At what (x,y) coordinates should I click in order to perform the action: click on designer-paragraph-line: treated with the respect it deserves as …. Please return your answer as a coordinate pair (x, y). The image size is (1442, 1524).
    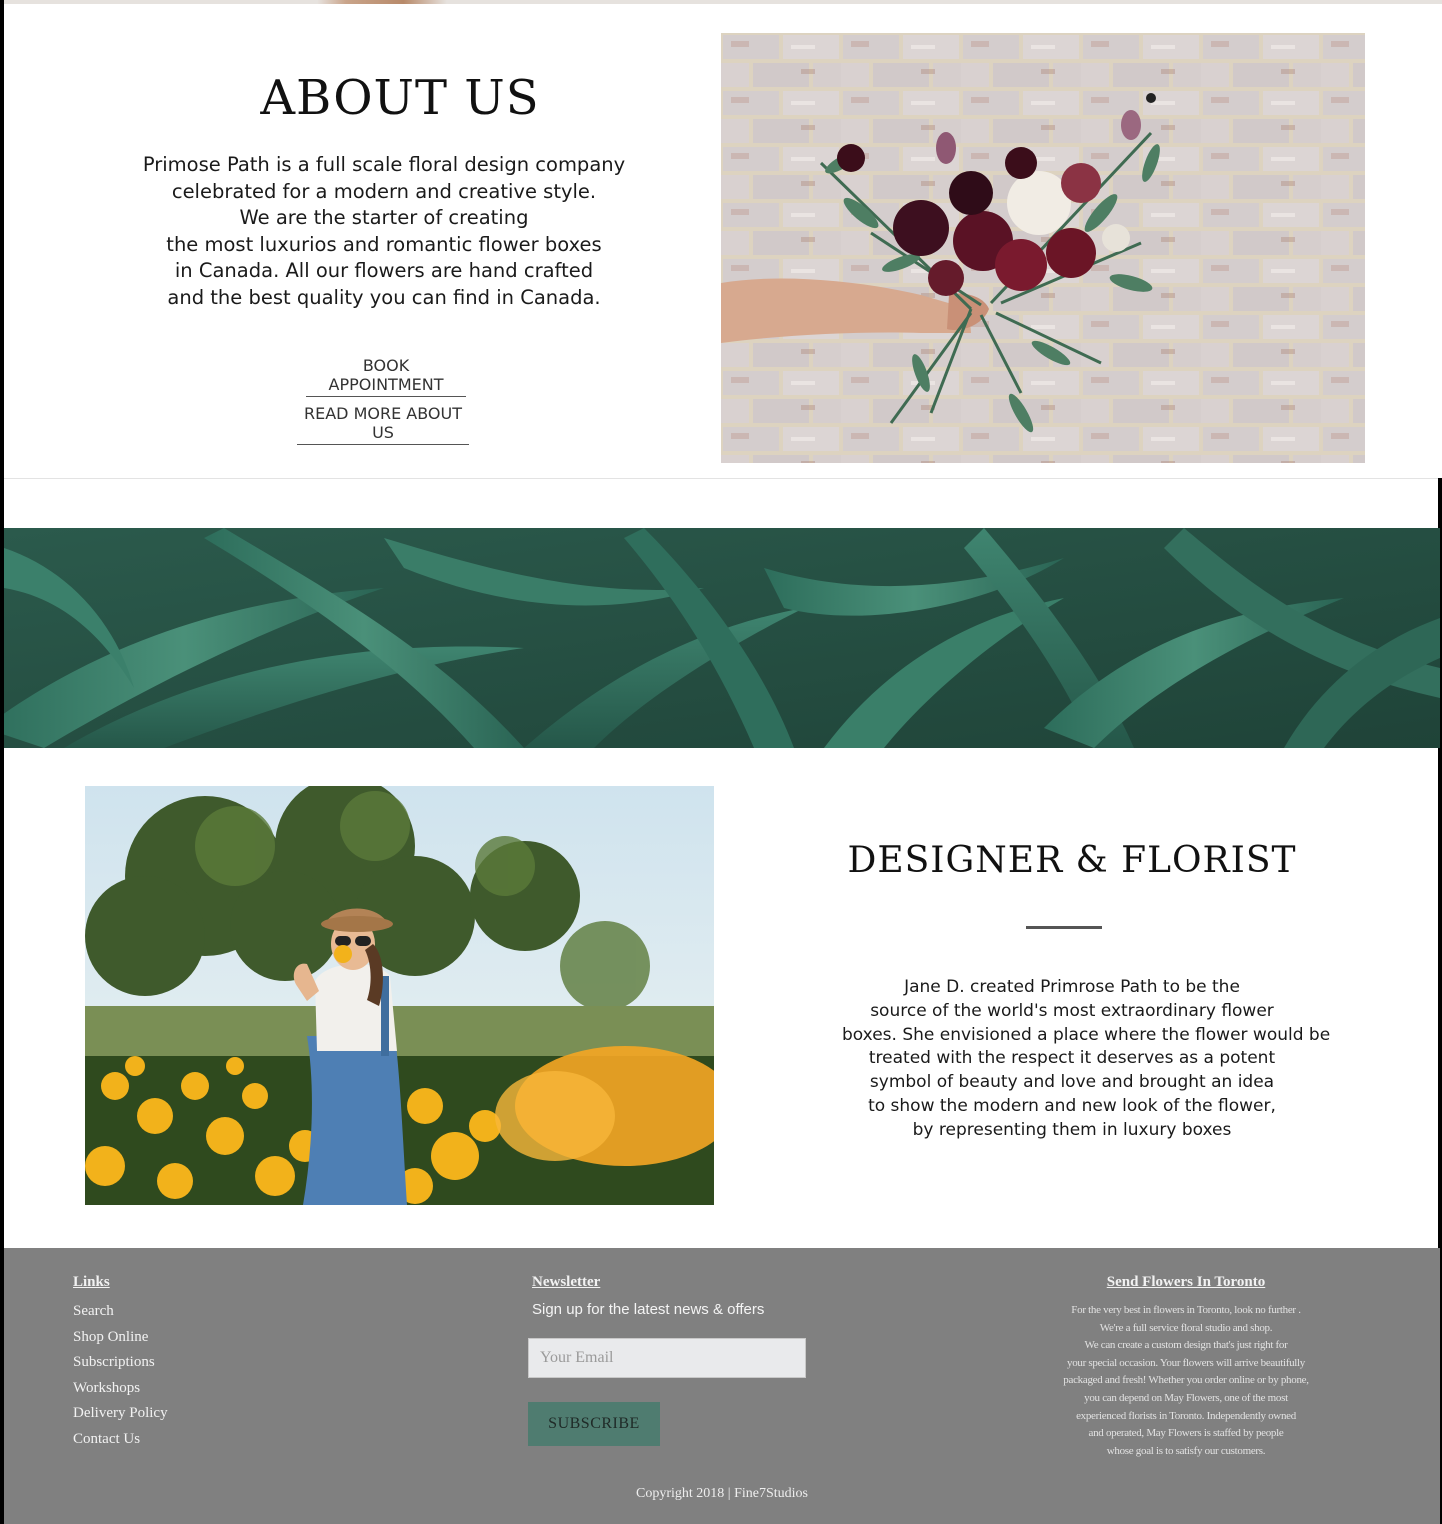
    Looking at the image, I should click on (1072, 1058).